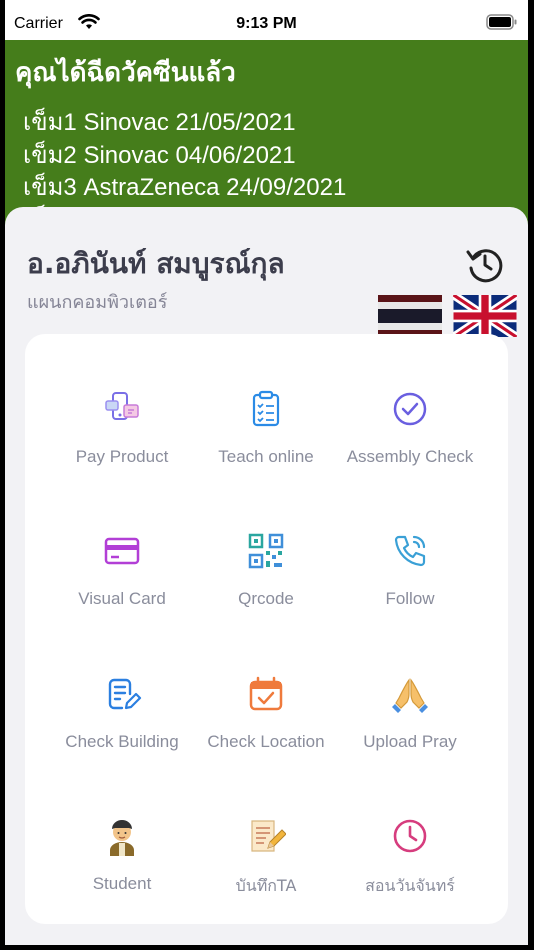 The width and height of the screenshot is (534, 950). Describe the element at coordinates (266, 741) in the screenshot. I see `menu-label: Check Location` at that location.